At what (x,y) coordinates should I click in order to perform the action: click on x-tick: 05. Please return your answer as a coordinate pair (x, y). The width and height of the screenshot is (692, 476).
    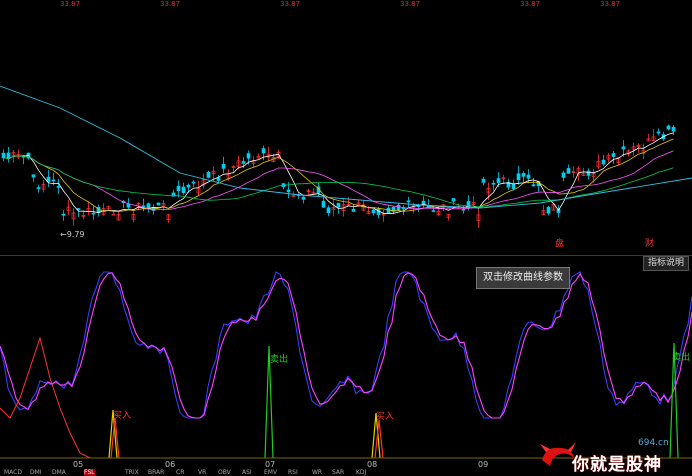
    Looking at the image, I should click on (78, 464).